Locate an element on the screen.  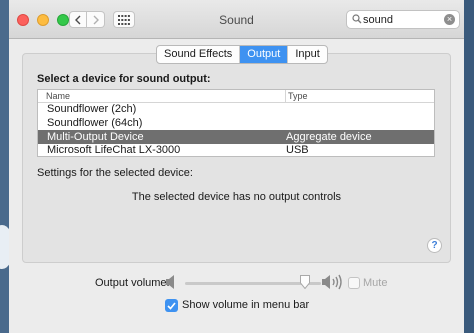
device-name: Multi-Output Device is located at coordinates (95, 137).